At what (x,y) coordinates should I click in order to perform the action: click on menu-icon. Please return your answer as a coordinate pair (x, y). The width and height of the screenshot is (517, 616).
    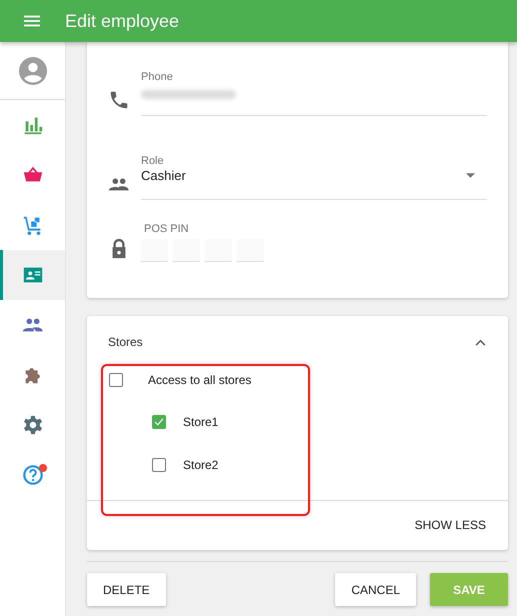
    Looking at the image, I should click on (32, 21).